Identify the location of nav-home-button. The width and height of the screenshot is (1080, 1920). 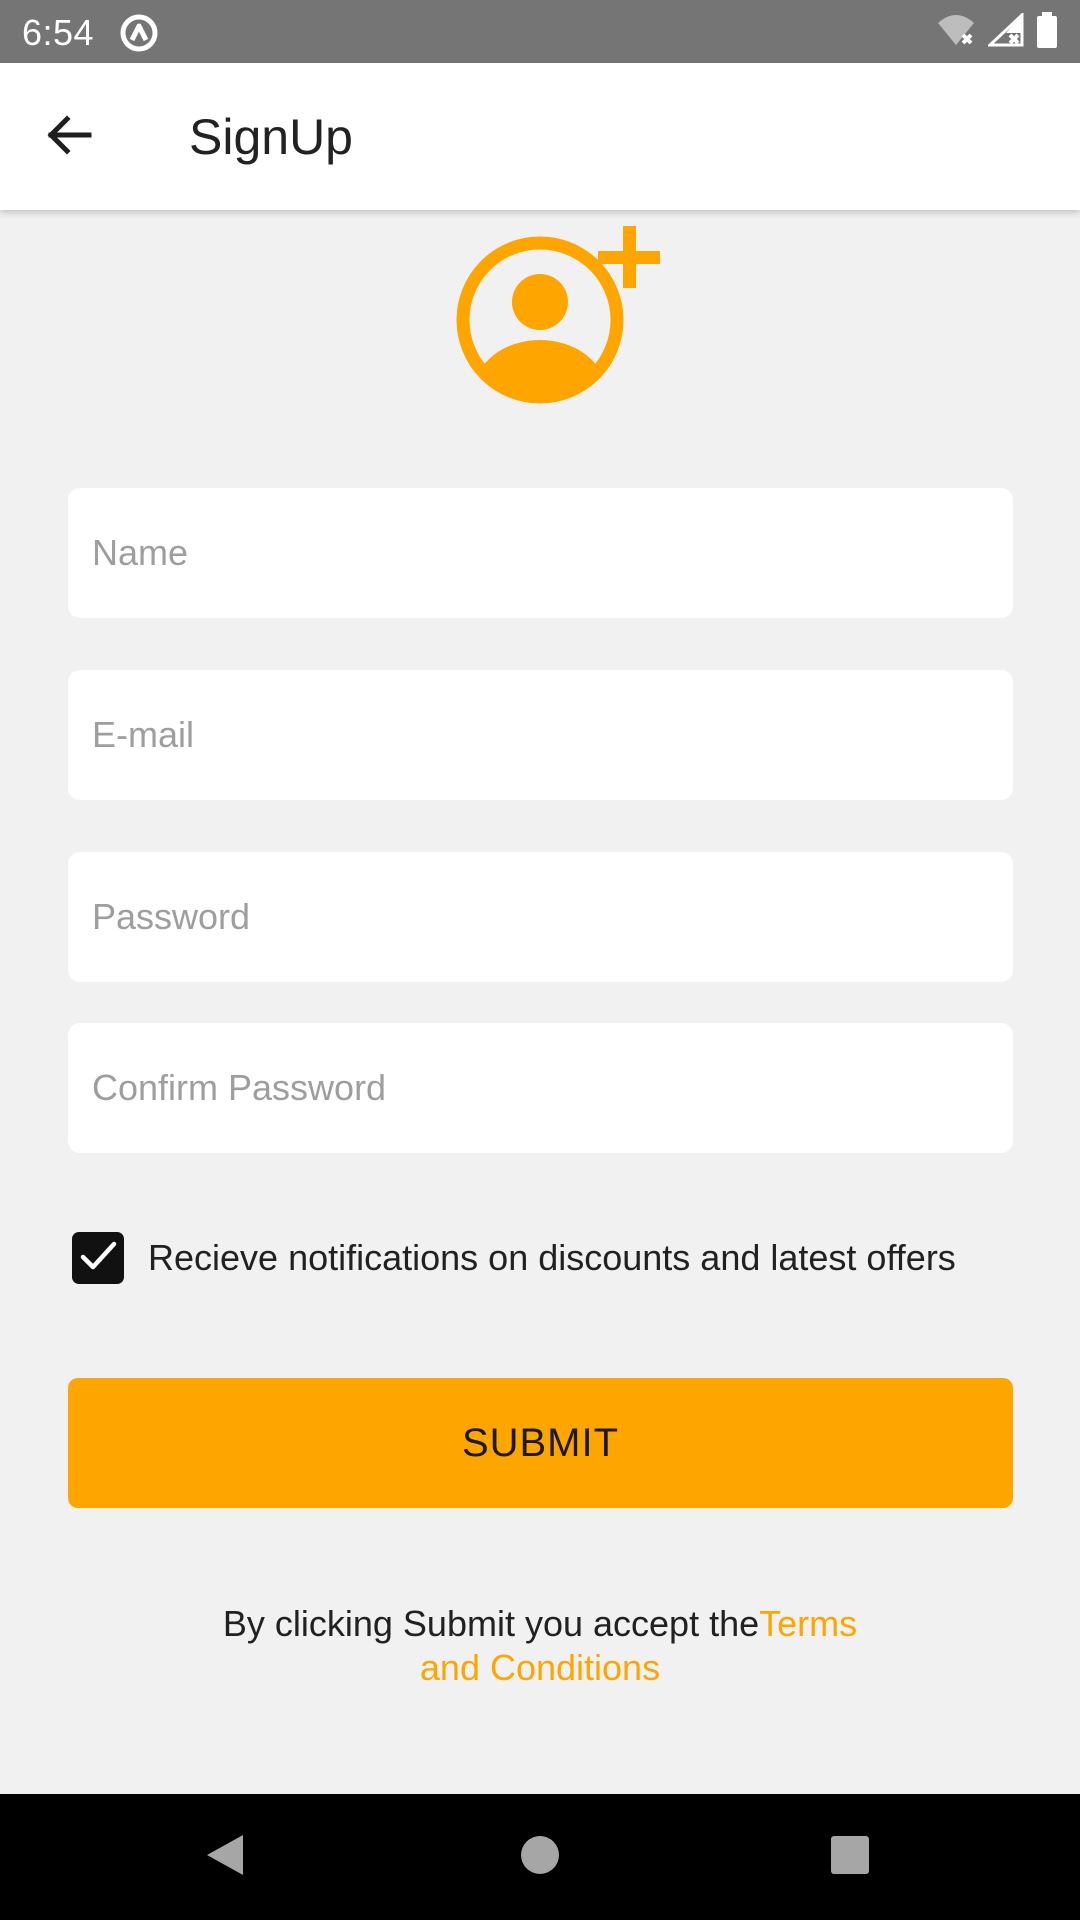
(540, 1857).